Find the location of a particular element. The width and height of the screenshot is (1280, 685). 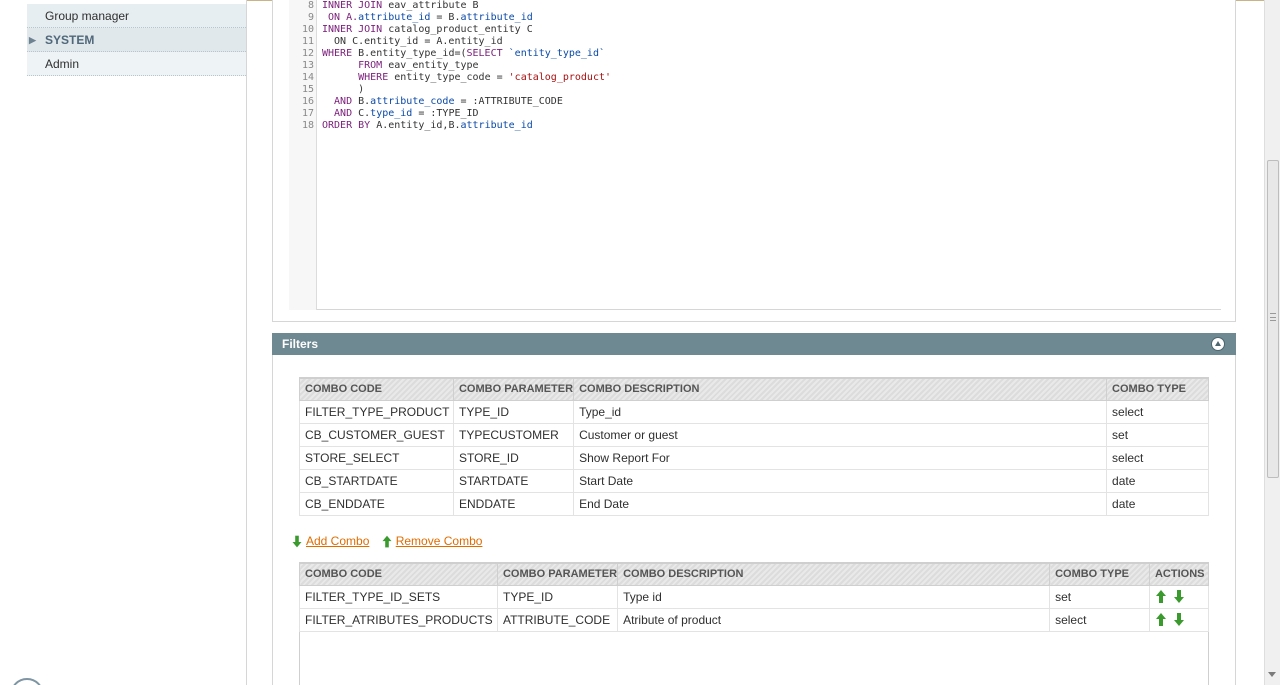

table-cell: CB_ENDDATE is located at coordinates (376, 503).